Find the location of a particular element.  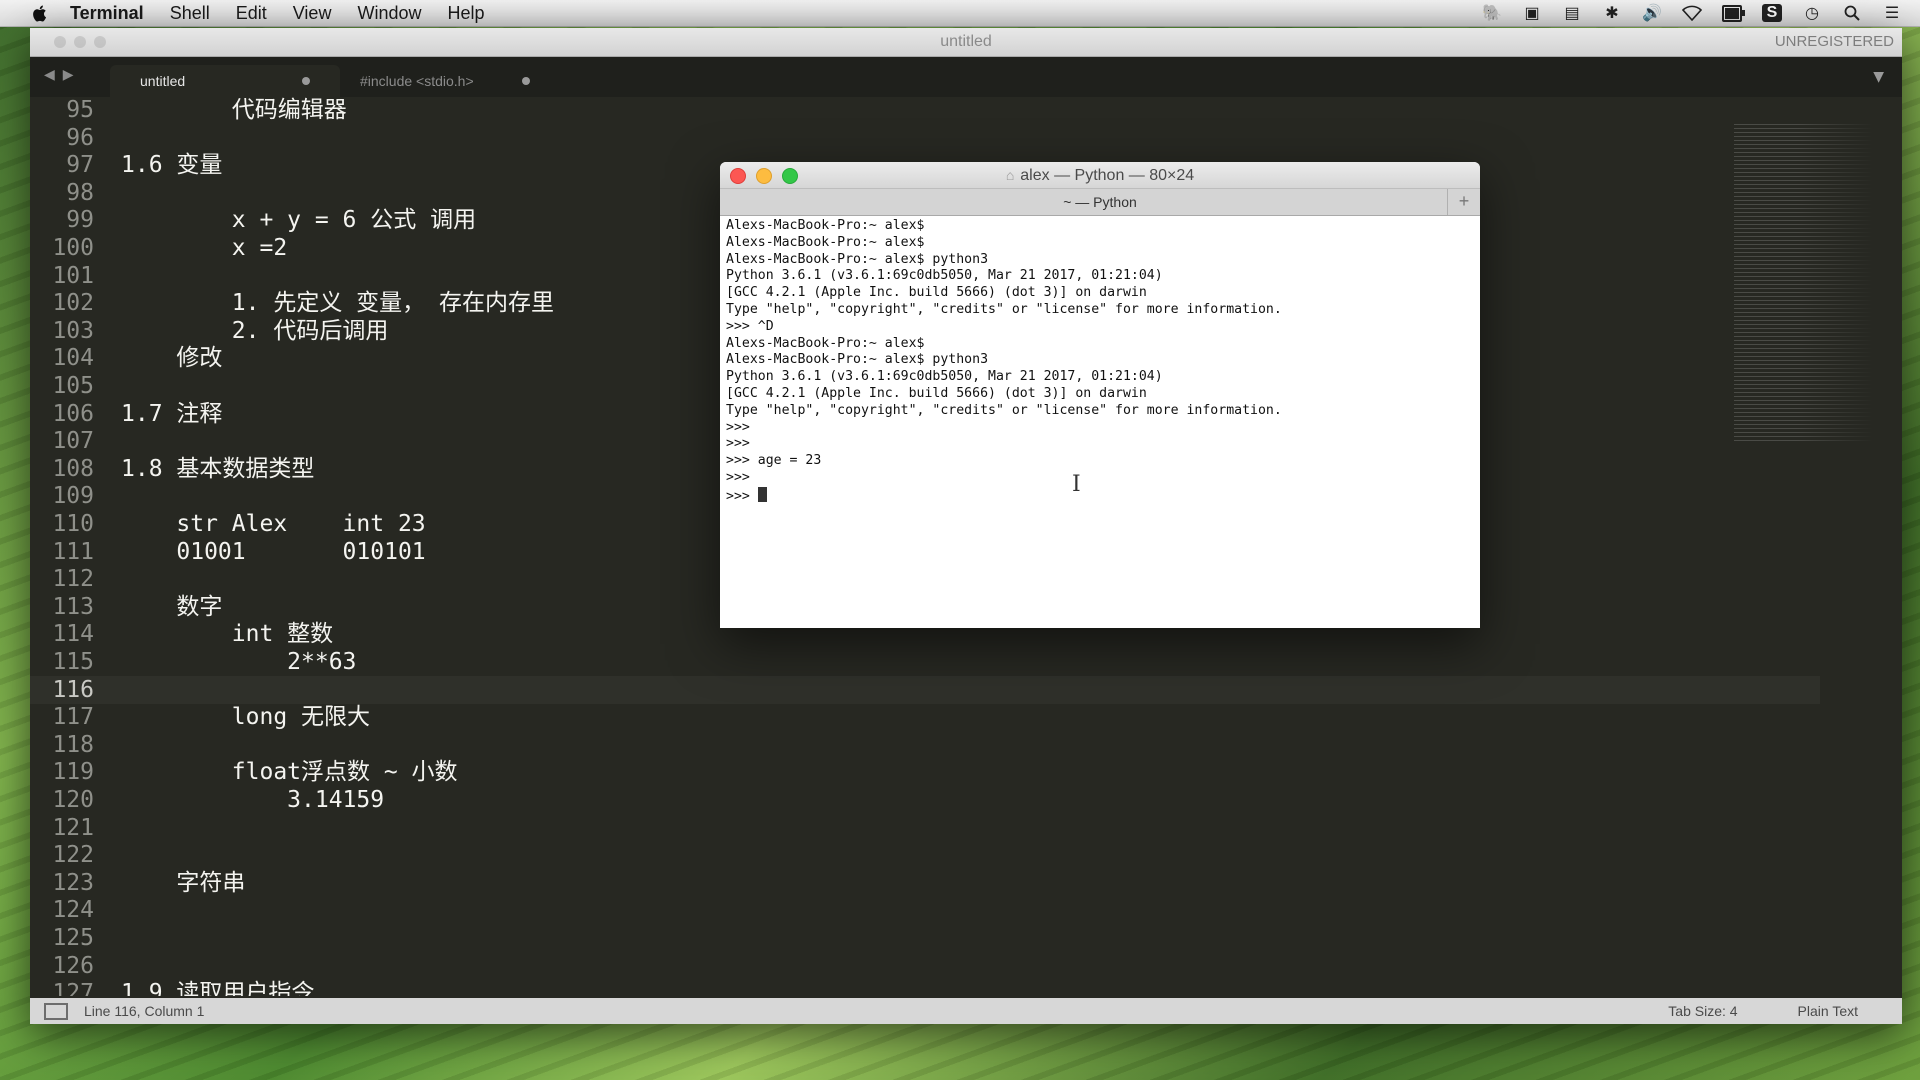

code-line: 96 is located at coordinates (925, 138).